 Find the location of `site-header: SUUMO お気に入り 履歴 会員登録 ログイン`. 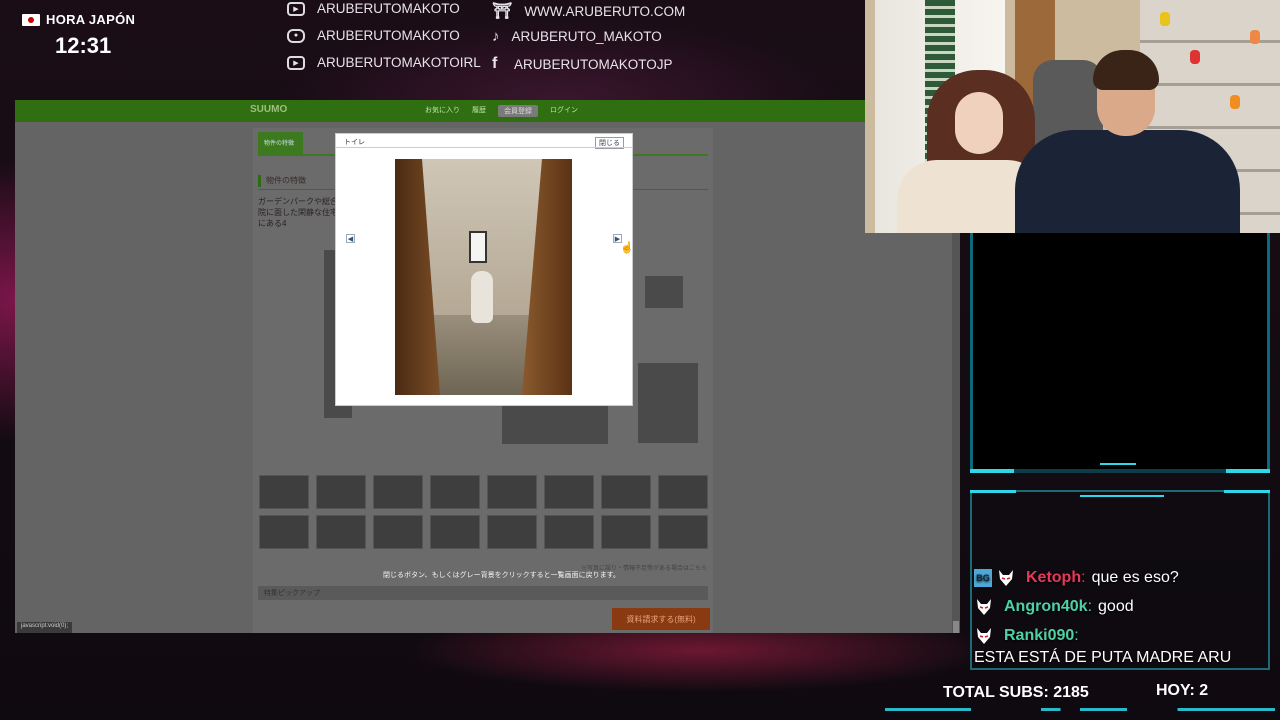

site-header: SUUMO お気に入り 履歴 会員登録 ログイン is located at coordinates (487, 111).